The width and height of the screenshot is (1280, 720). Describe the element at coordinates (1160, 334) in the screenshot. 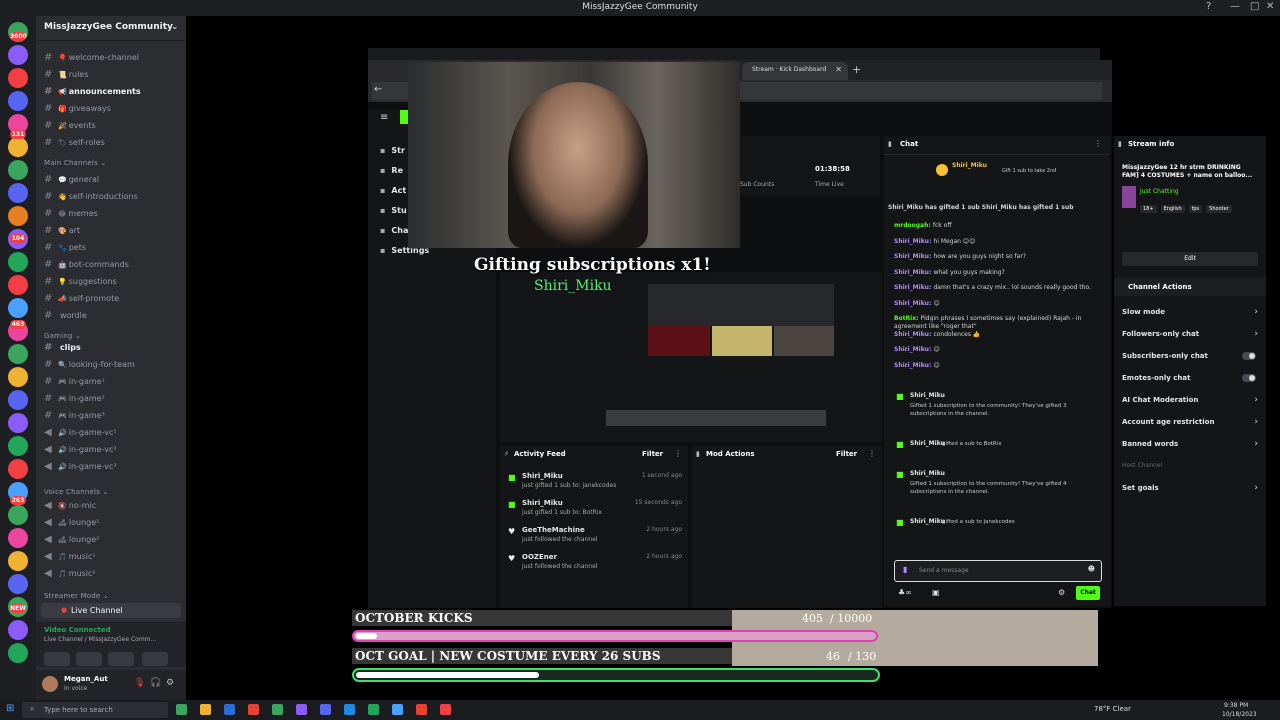

I see `action-1: Followers-only chat` at that location.